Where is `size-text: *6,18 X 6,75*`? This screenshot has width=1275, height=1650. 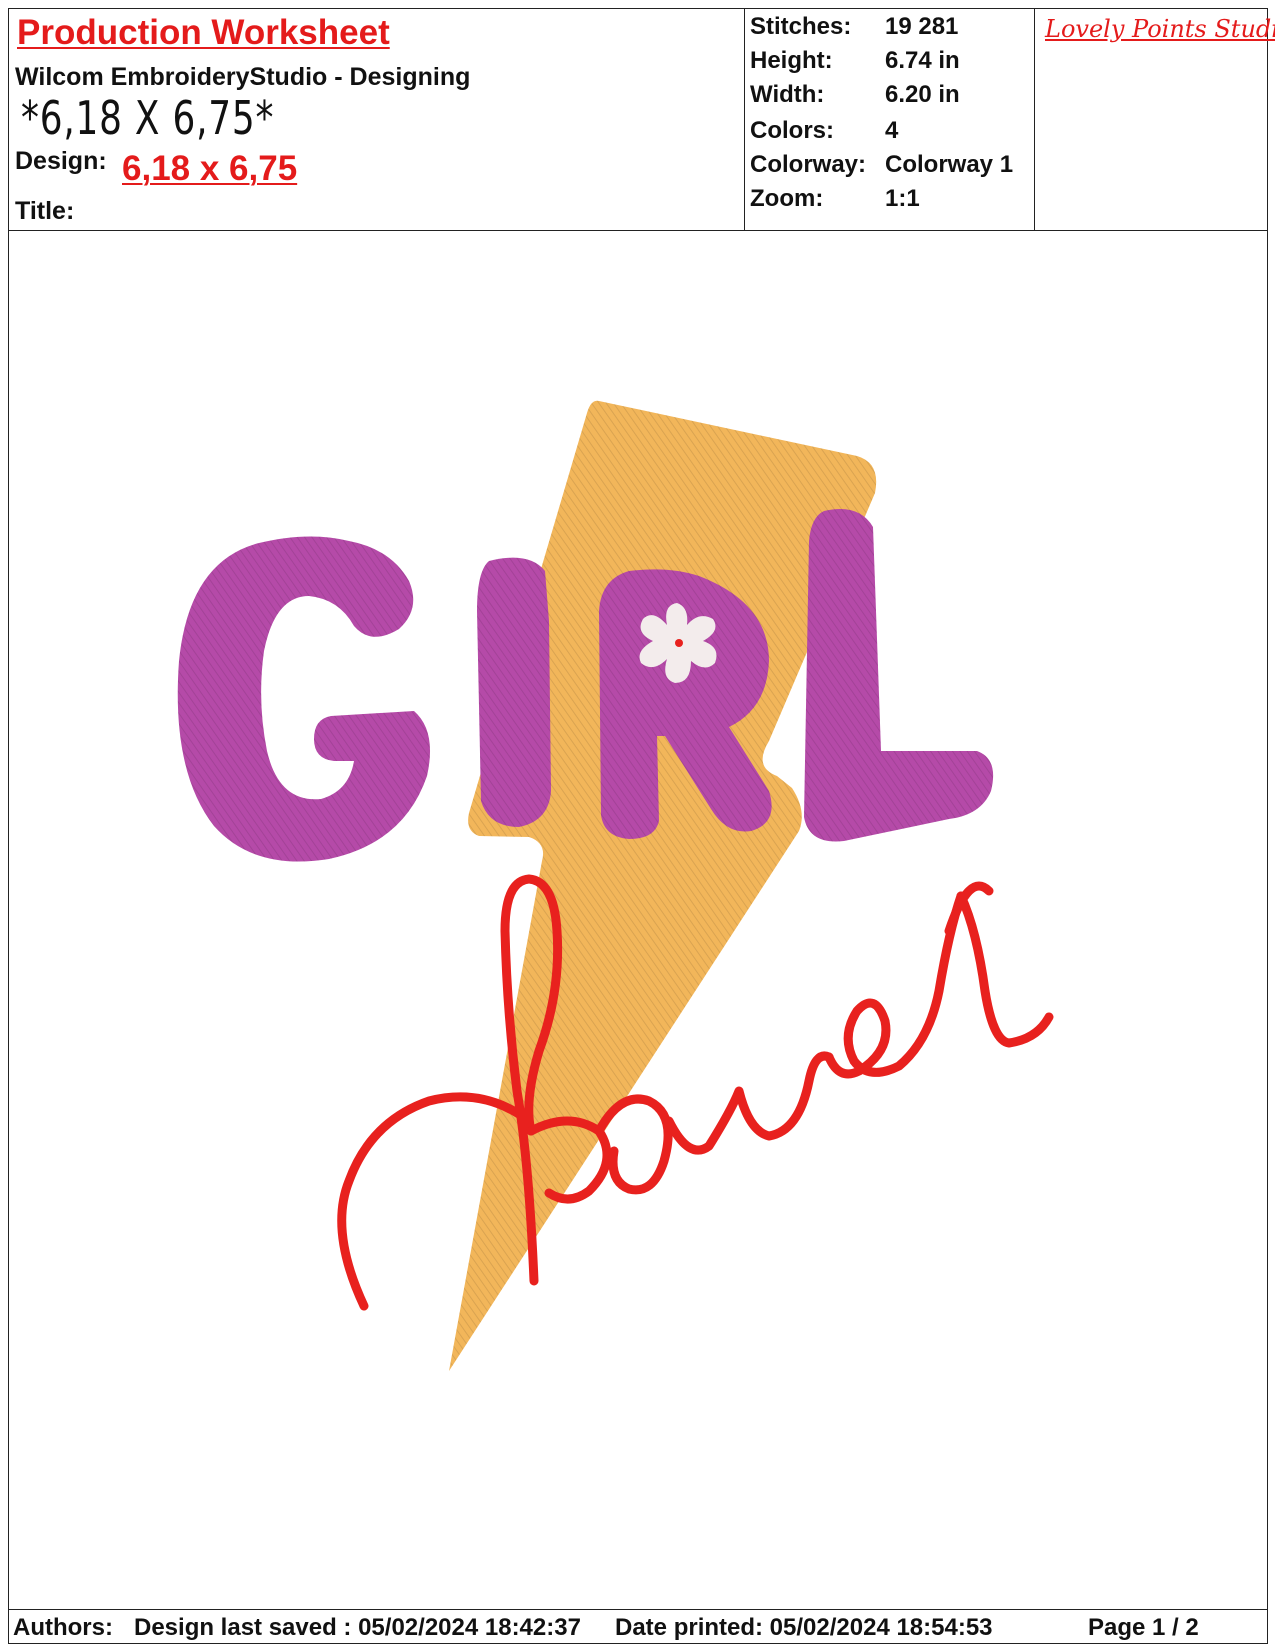 size-text: *6,18 X 6,75* is located at coordinates (148, 118).